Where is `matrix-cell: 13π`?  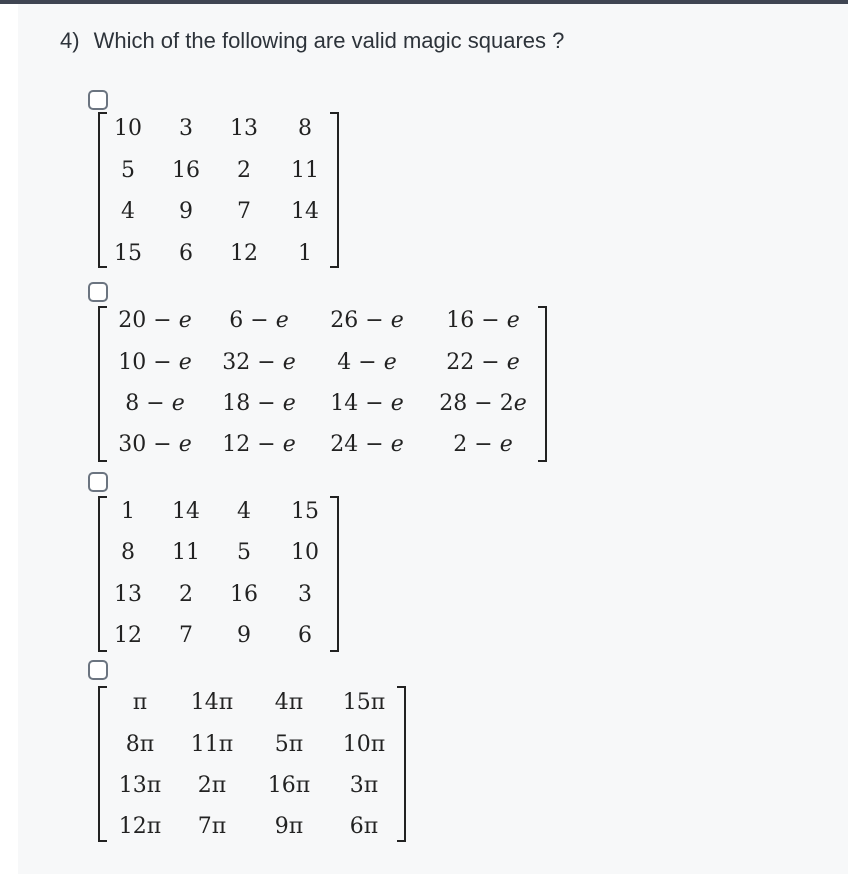
matrix-cell: 13π is located at coordinates (140, 785).